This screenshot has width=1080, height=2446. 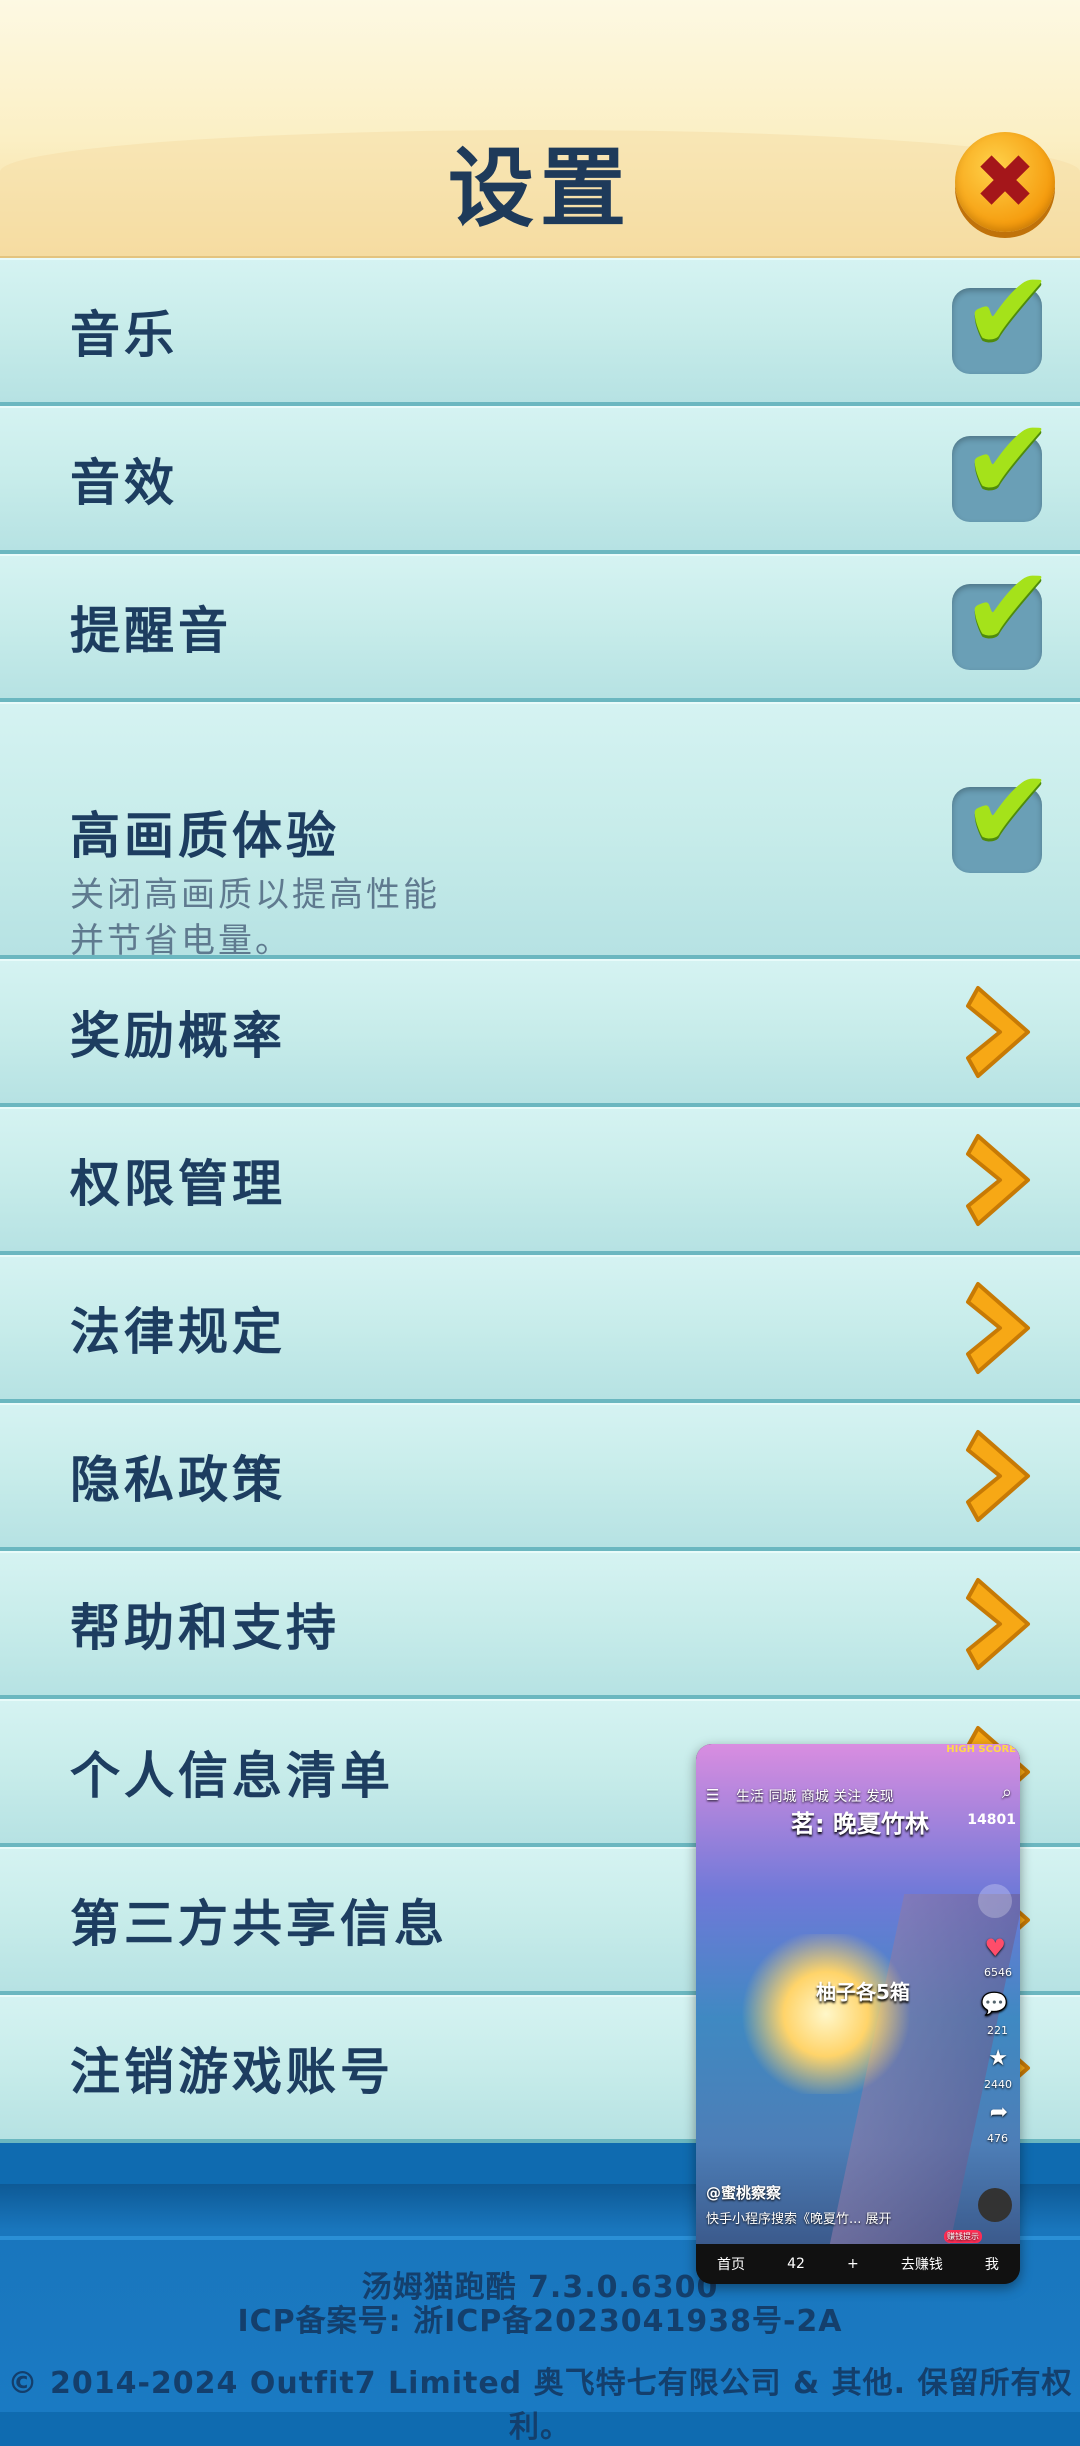 I want to click on nav-earn: 去赚钱, so click(x=922, y=2264).